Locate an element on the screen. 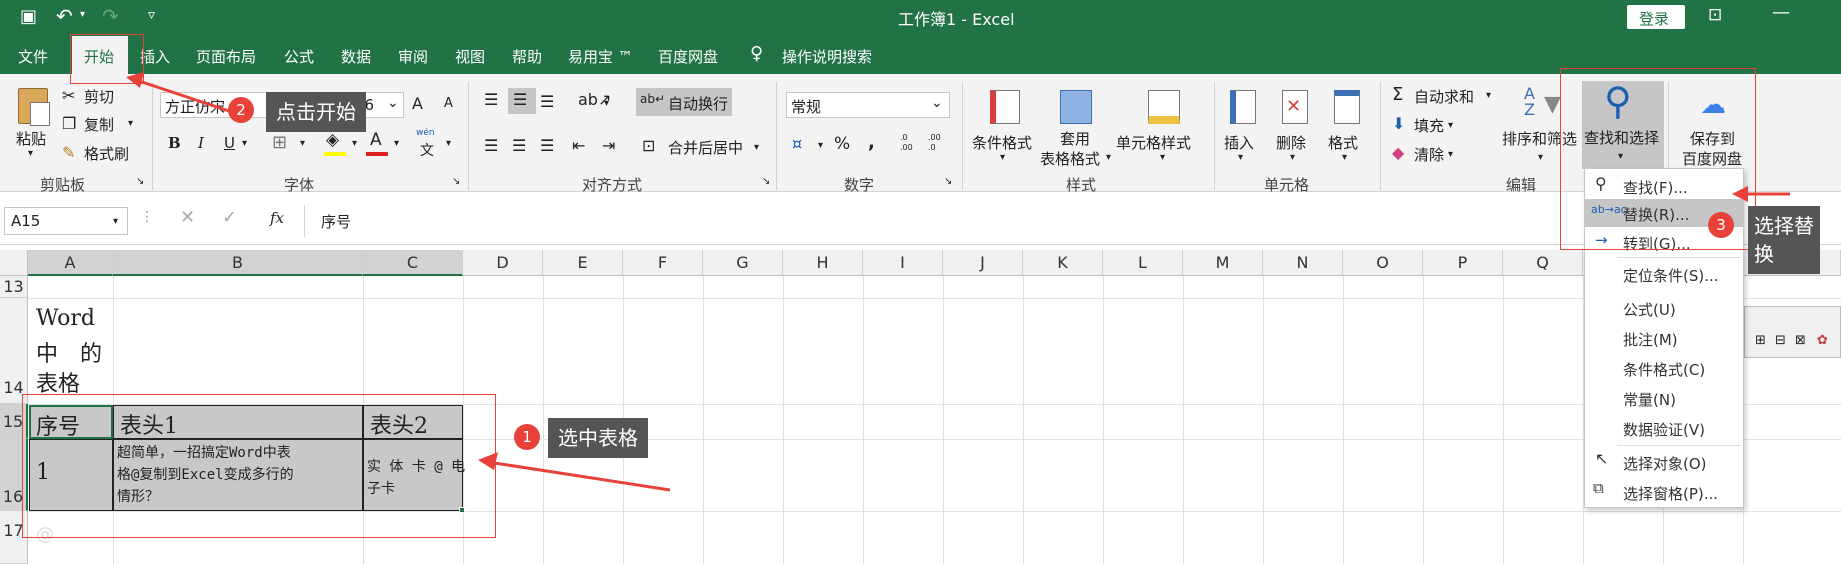 The image size is (1841, 564). copy-button: 复制 is located at coordinates (99, 124).